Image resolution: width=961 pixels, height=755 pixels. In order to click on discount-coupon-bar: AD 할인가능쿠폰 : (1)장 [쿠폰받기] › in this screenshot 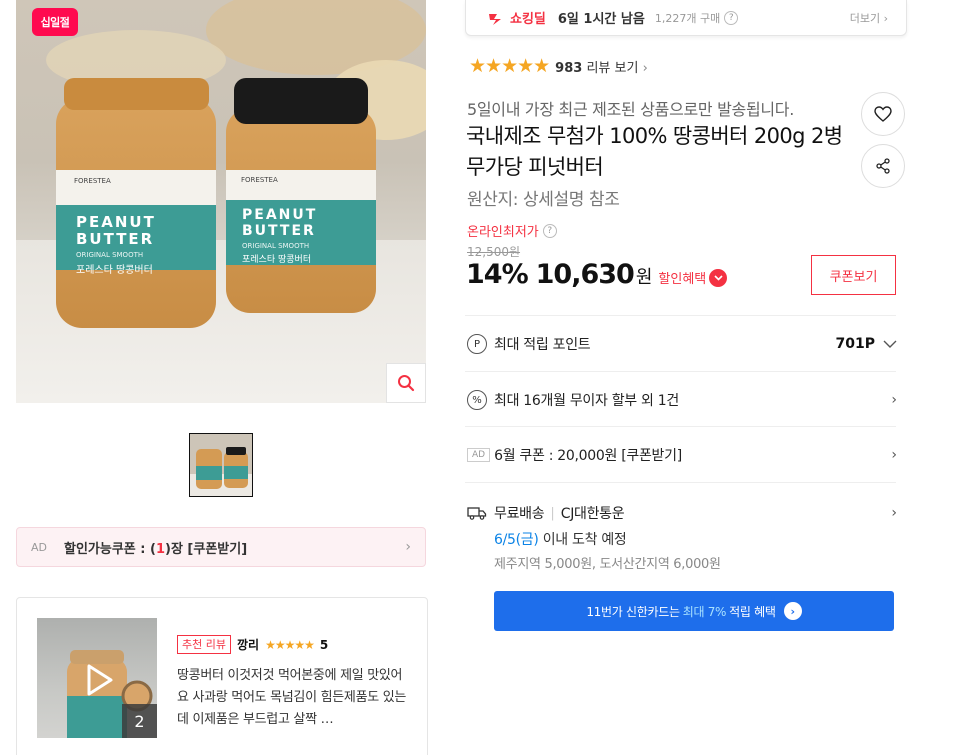, I will do `click(221, 547)`.